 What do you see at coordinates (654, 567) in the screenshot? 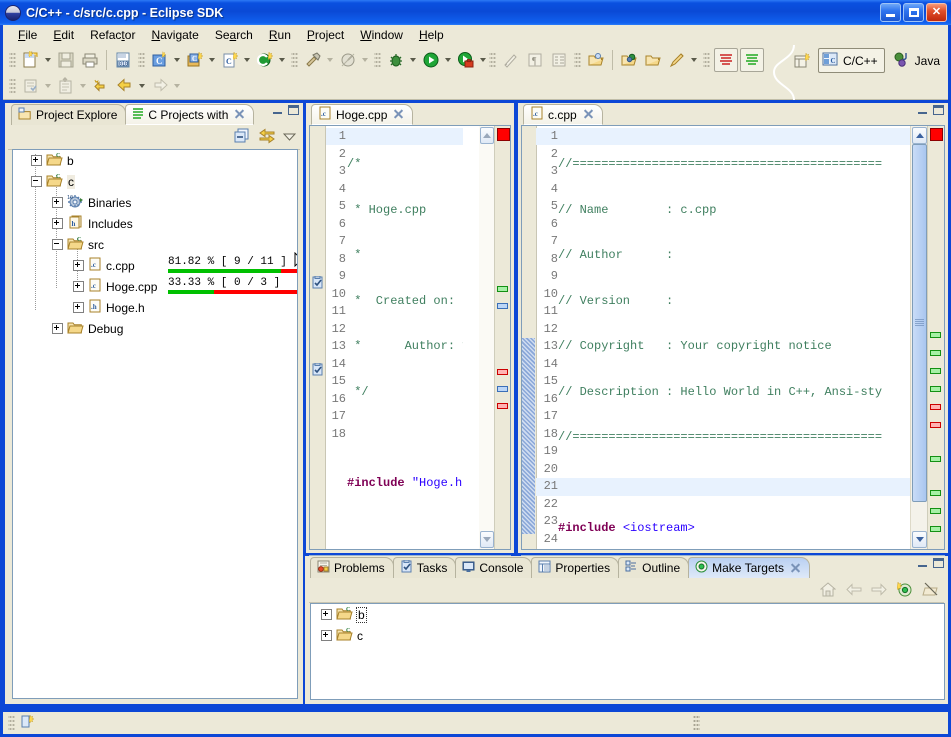
I see `tab-outline: Outline` at bounding box center [654, 567].